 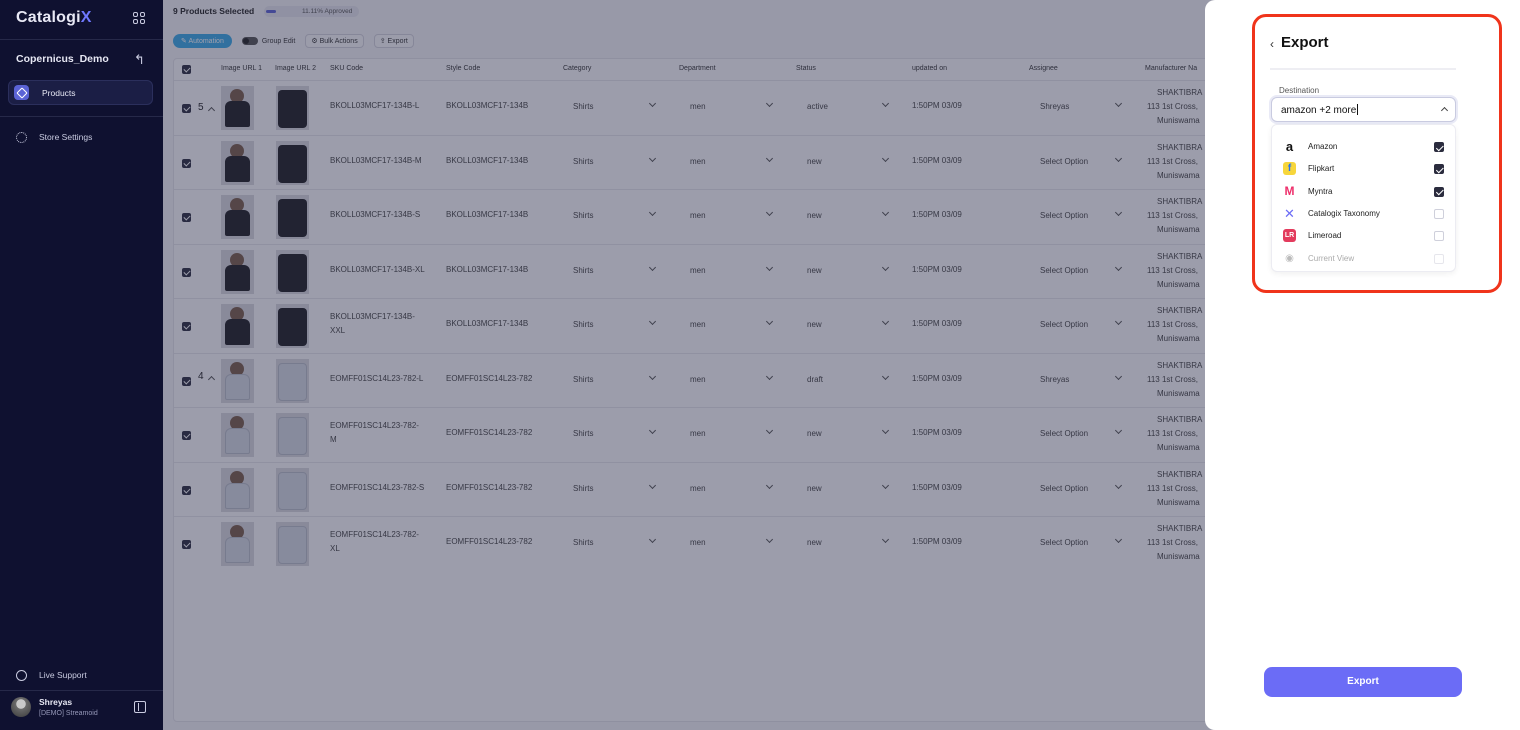 What do you see at coordinates (59, 93) in the screenshot?
I see `sidebar-item-label: Products` at bounding box center [59, 93].